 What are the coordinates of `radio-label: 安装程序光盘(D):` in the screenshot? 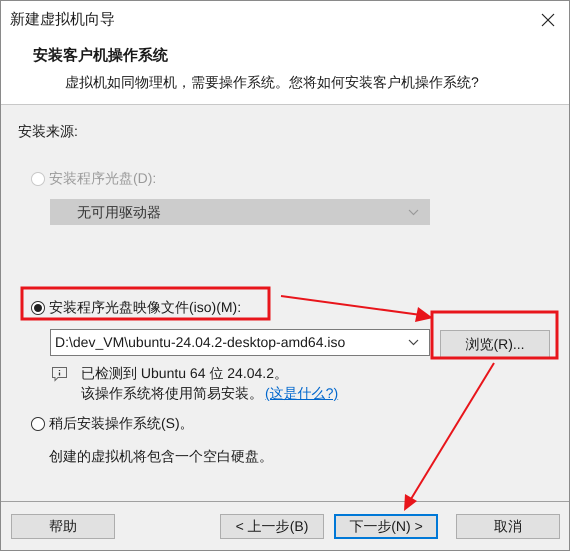 It's located at (102, 178).